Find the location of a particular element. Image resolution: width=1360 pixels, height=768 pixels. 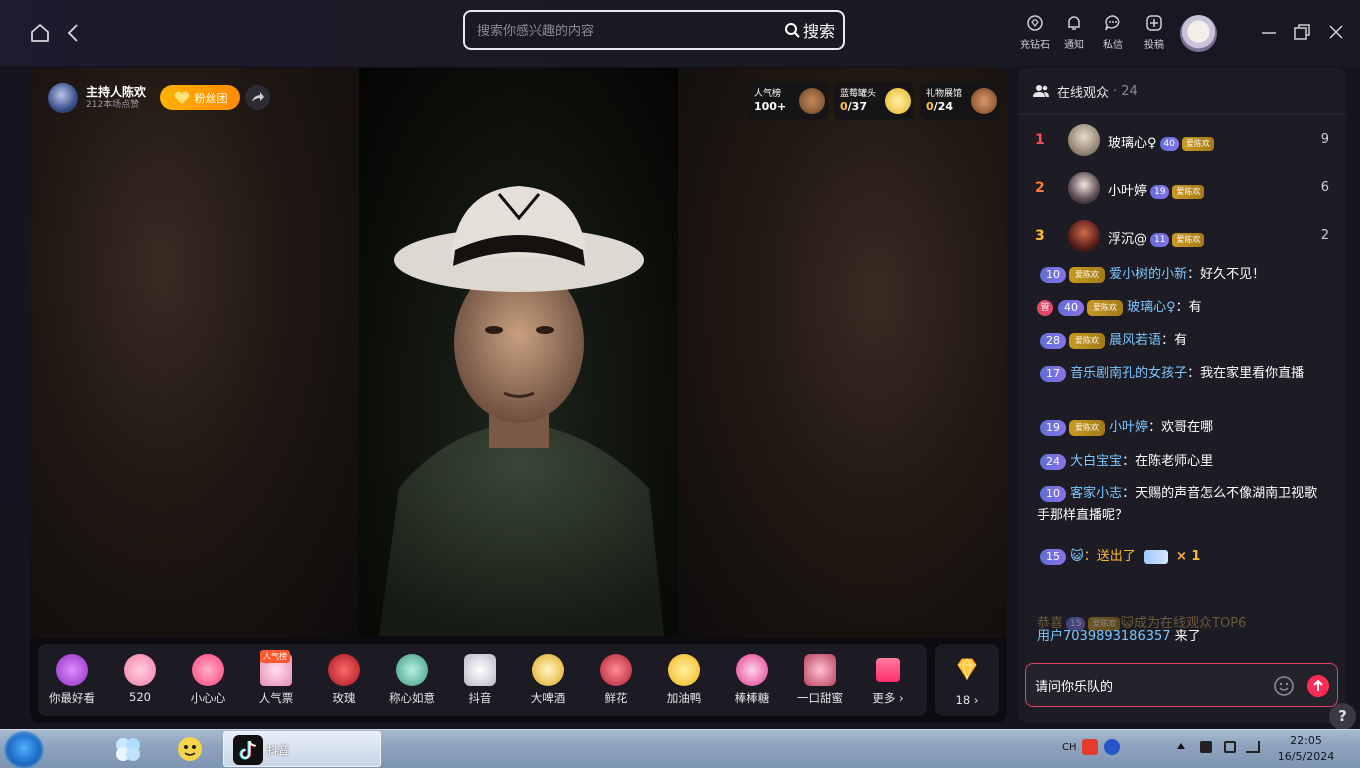

badge-value: 0/37 is located at coordinates (853, 106).